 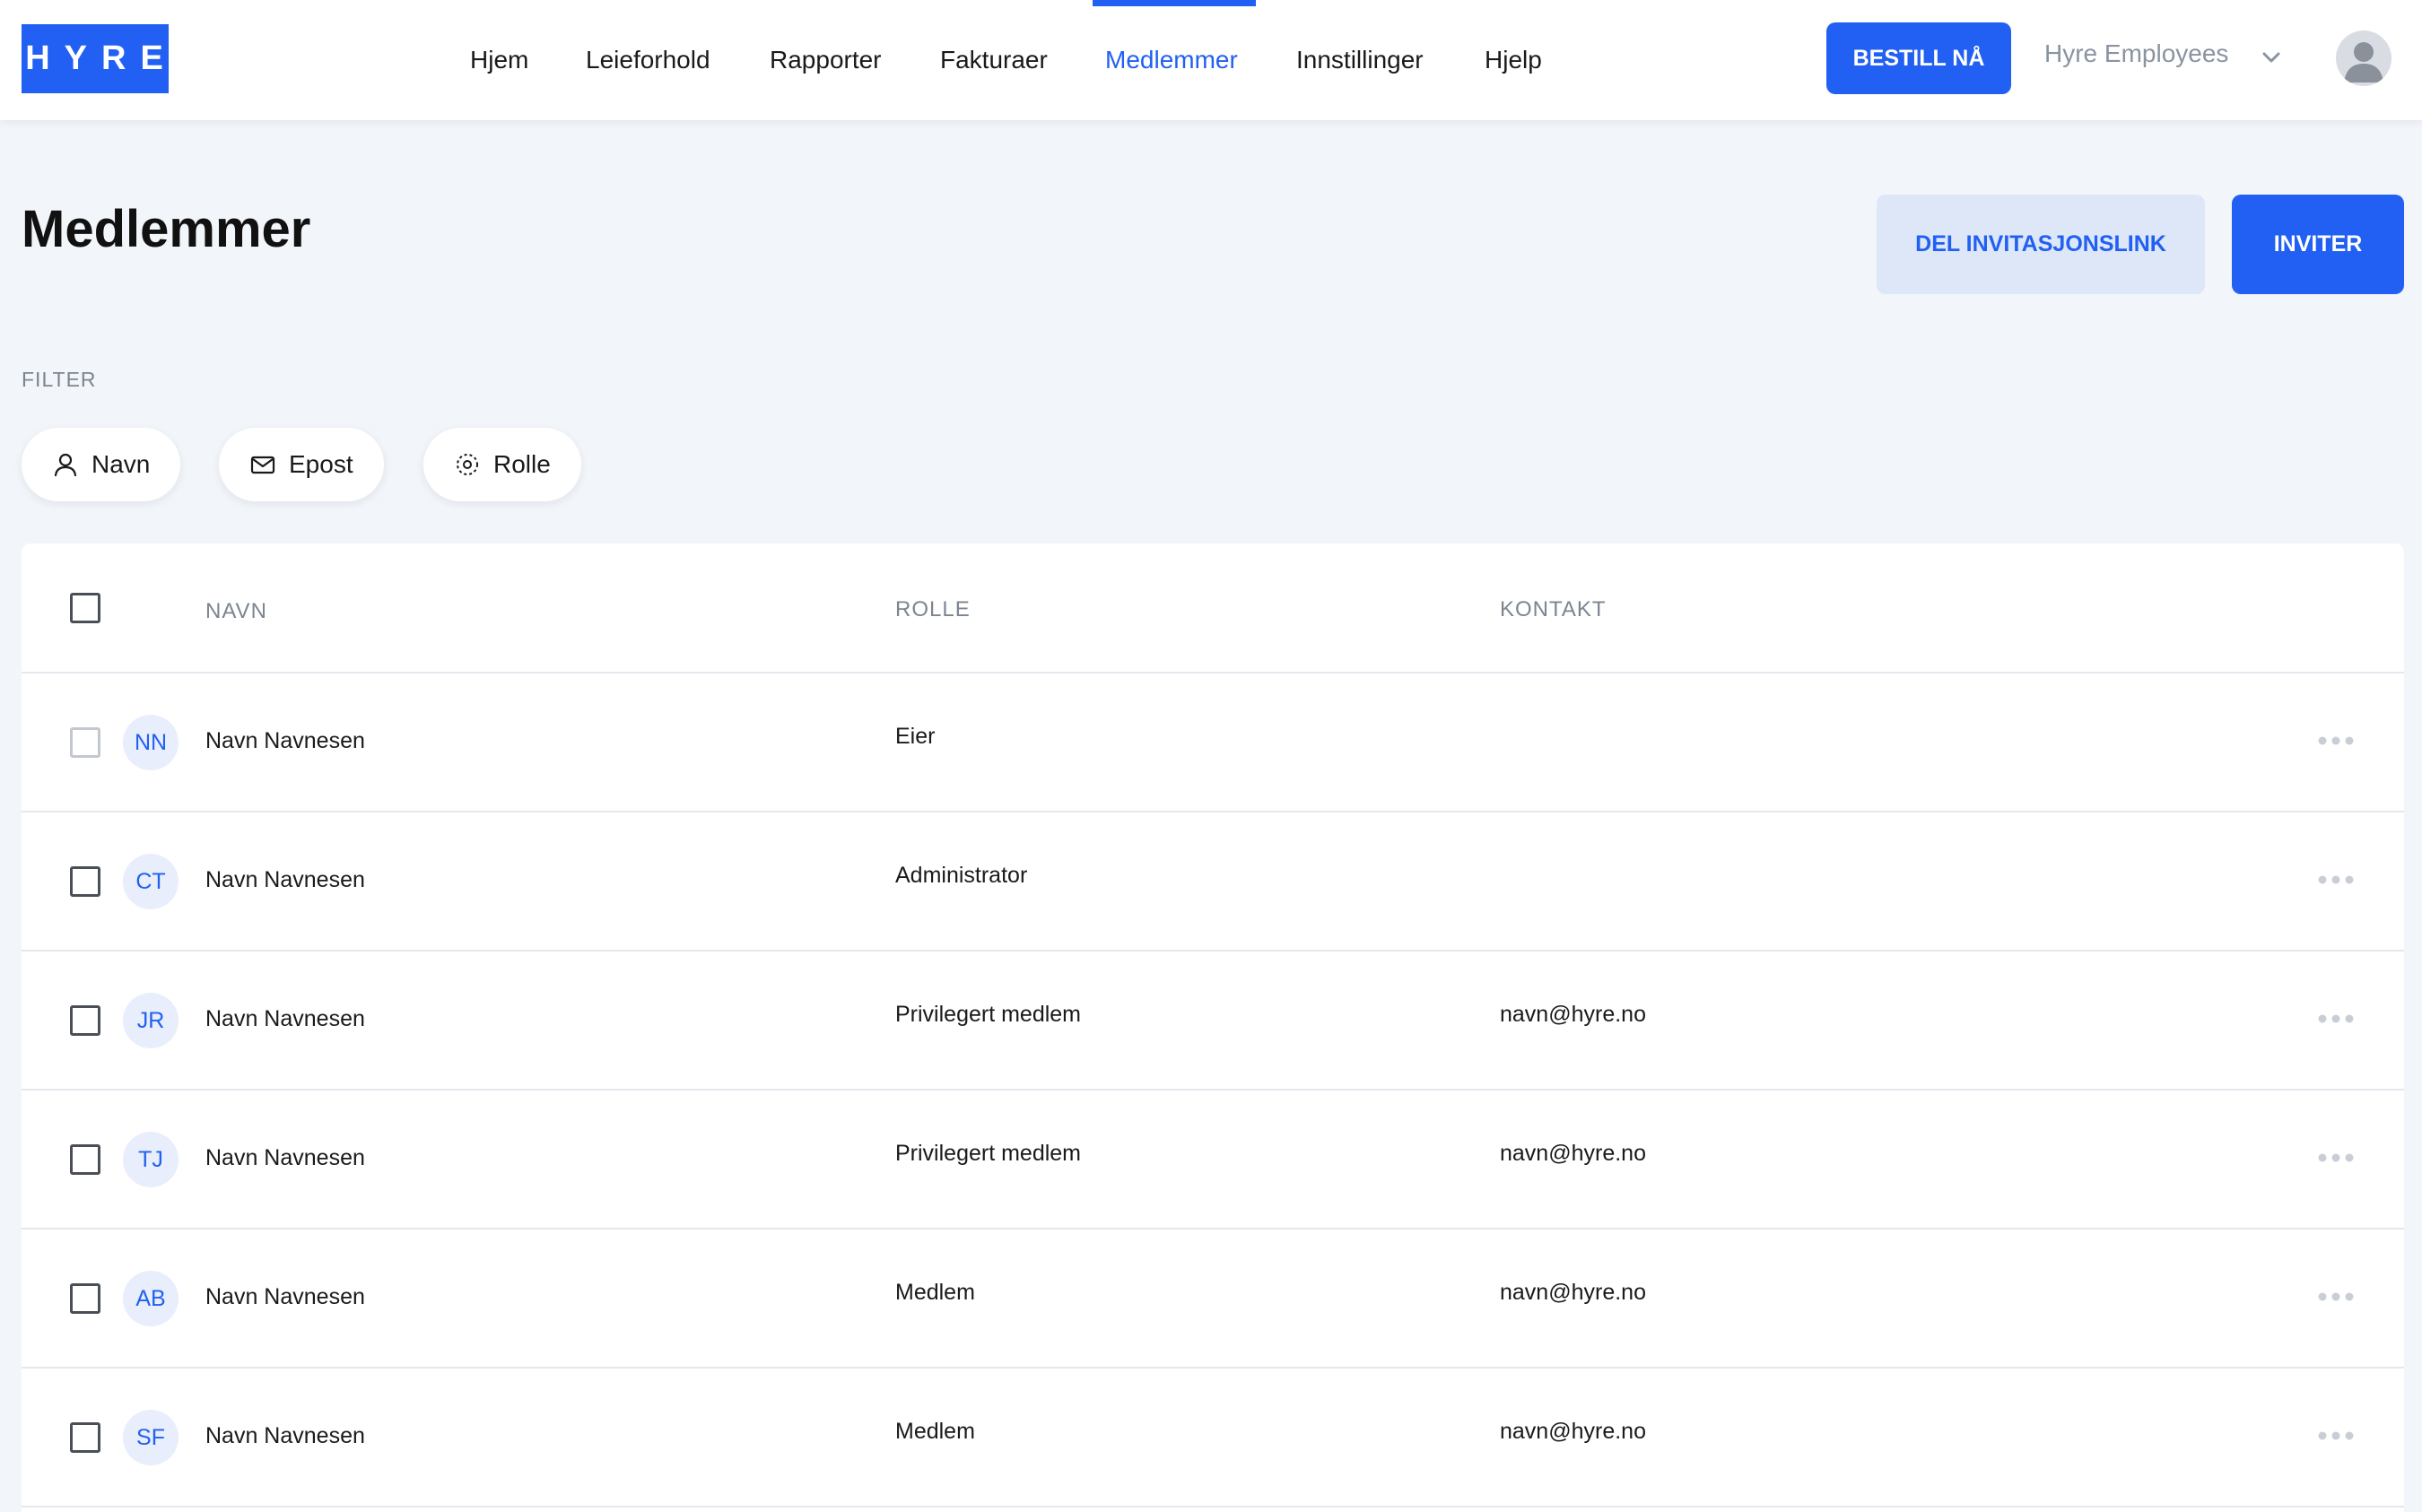 I want to click on user-avatar, so click(x=2364, y=58).